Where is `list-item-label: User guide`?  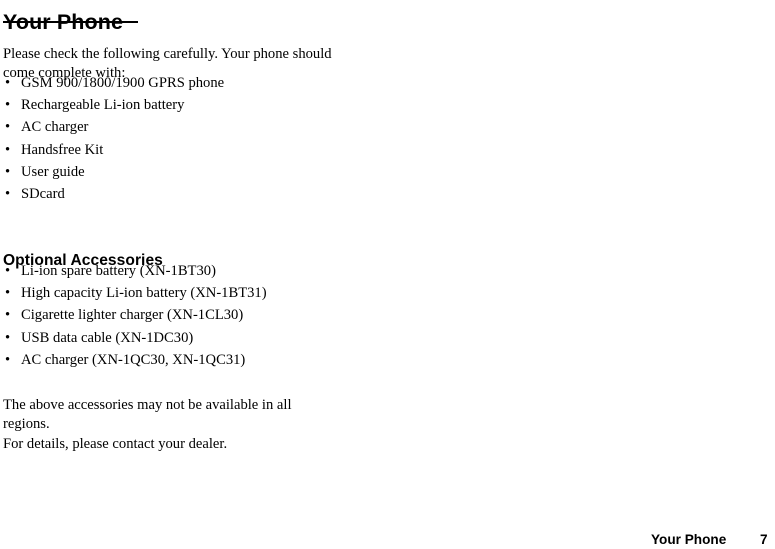 list-item-label: User guide is located at coordinates (53, 171).